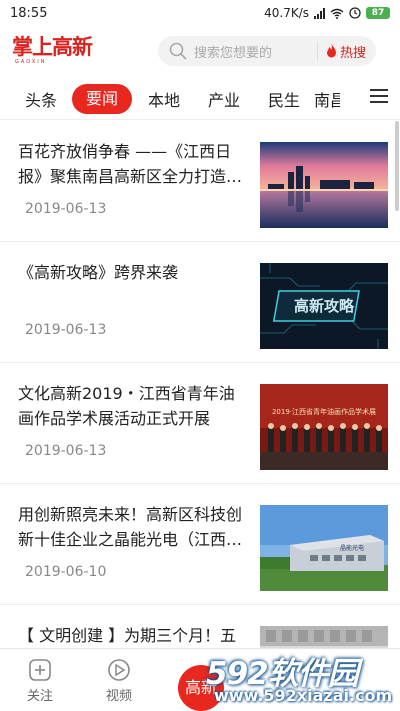 The width and height of the screenshot is (400, 711). I want to click on news-title: 文化高新2019・江西省青年油画作品学术展活动正式开展, so click(126, 406).